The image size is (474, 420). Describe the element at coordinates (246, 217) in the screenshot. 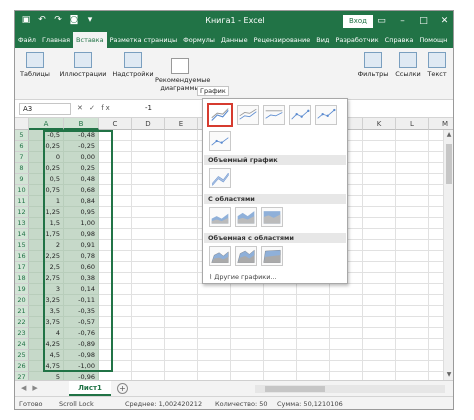

I see `stacked-area-option` at that location.